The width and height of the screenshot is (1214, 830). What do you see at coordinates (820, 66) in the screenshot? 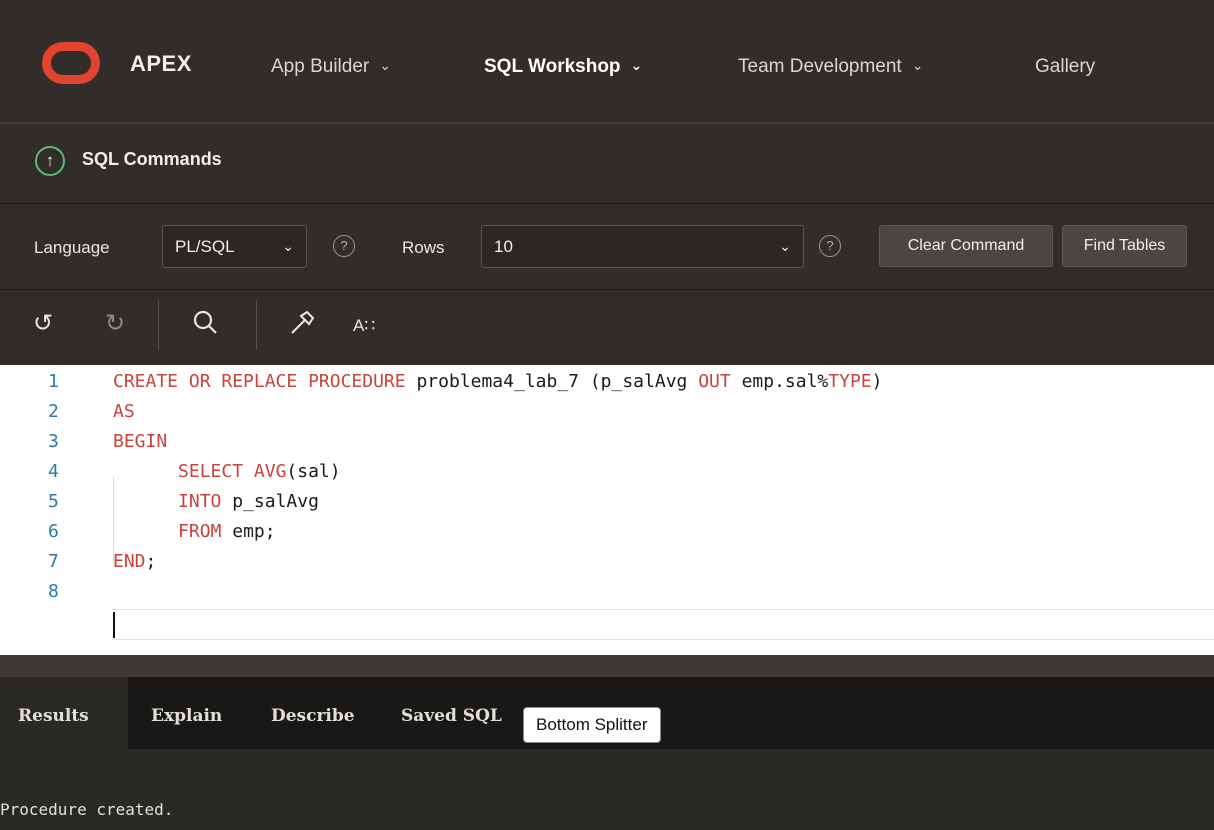
I see `nav-team-development-label: Team Development` at bounding box center [820, 66].